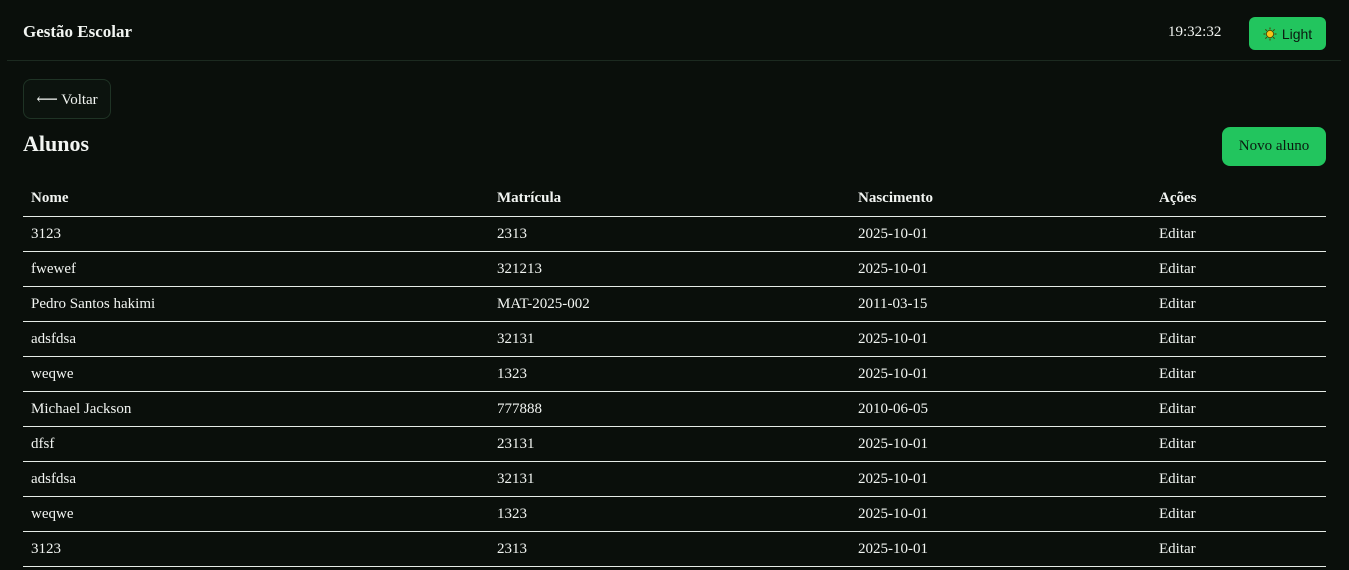  Describe the element at coordinates (256, 304) in the screenshot. I see `cell-nome: Pedro Santos hakimi` at that location.